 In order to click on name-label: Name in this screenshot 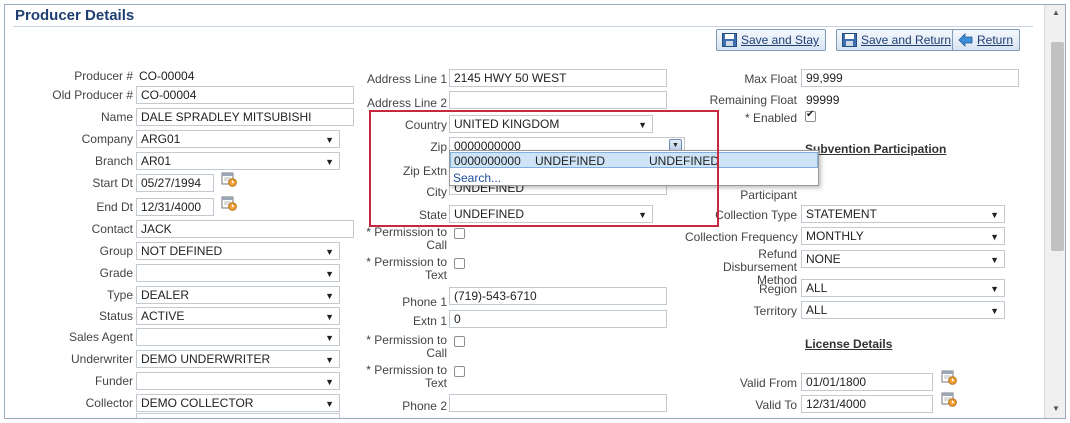, I will do `click(116, 117)`.